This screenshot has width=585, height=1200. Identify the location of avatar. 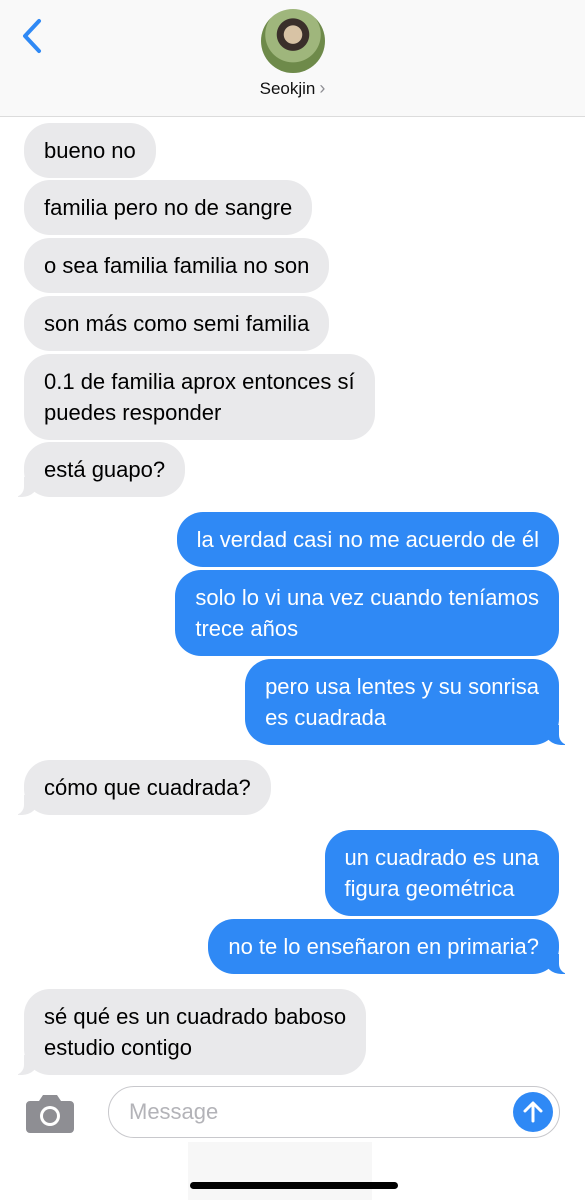
(293, 41).